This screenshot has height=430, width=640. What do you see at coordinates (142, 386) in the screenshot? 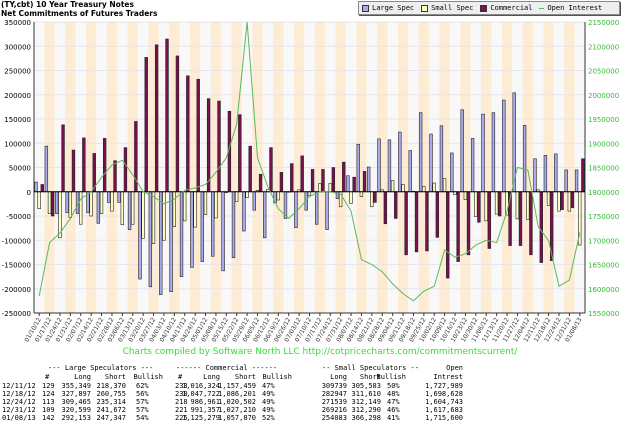
I see `table-cell: 62%` at bounding box center [142, 386].